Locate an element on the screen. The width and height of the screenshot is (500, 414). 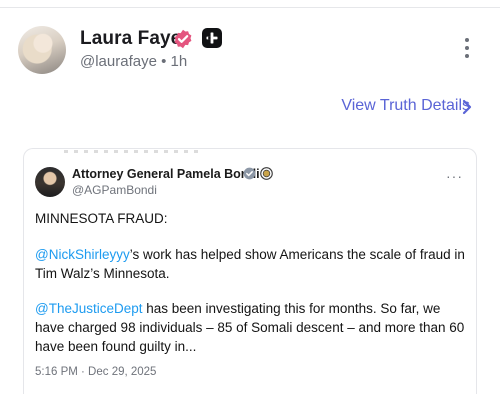
author-handle: @laurafaye is located at coordinates (118, 61).